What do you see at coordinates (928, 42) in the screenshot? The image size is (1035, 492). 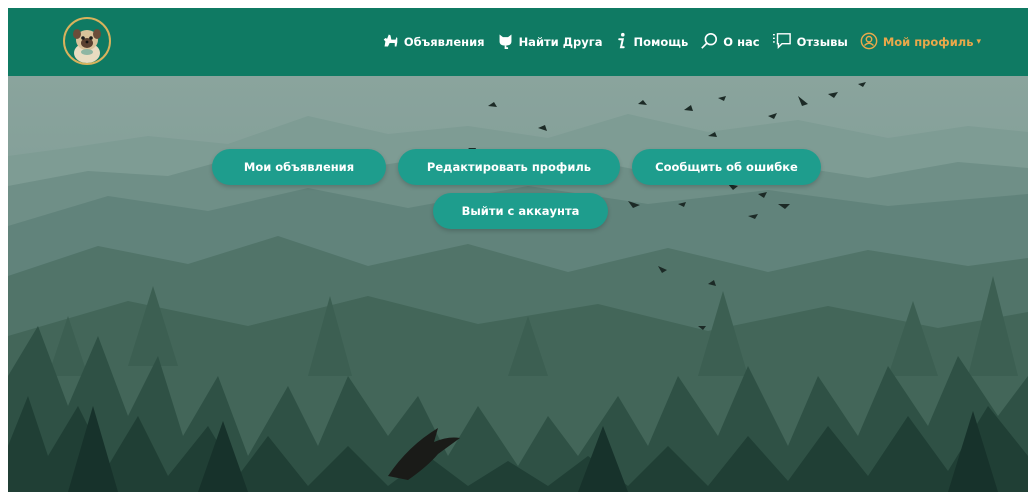 I see `profile-label: Мой профиль` at bounding box center [928, 42].